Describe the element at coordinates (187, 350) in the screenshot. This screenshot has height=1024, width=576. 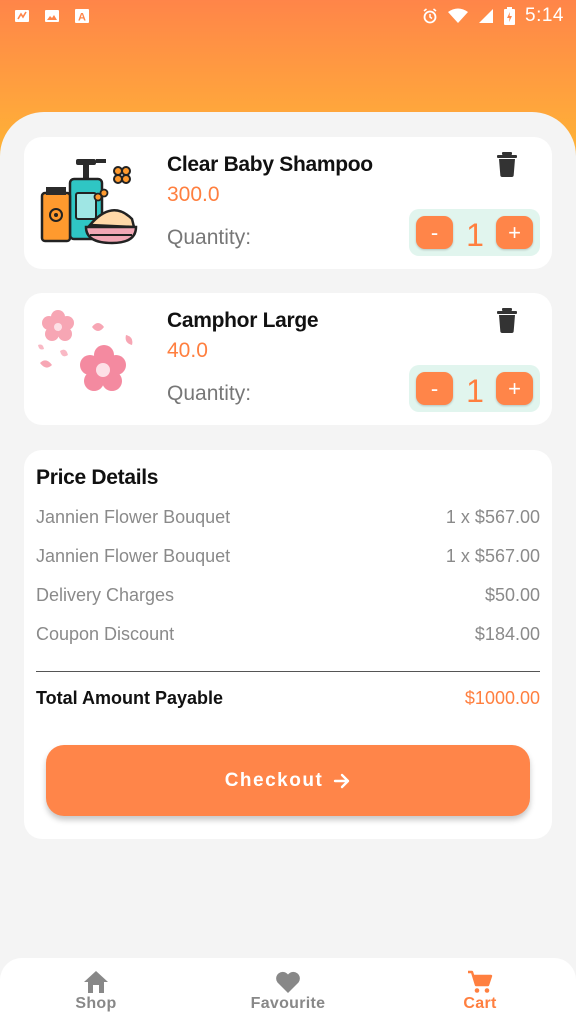
I see `product-price: 40.0` at that location.